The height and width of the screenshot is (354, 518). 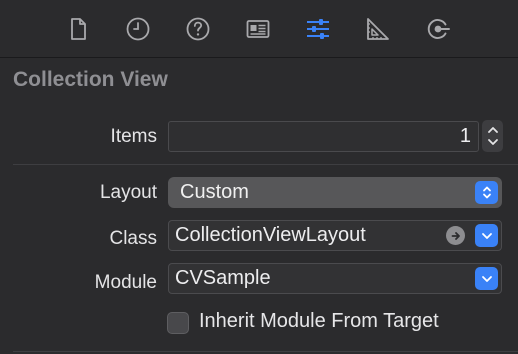 I want to click on arrow-right-circle-icon, so click(x=455, y=235).